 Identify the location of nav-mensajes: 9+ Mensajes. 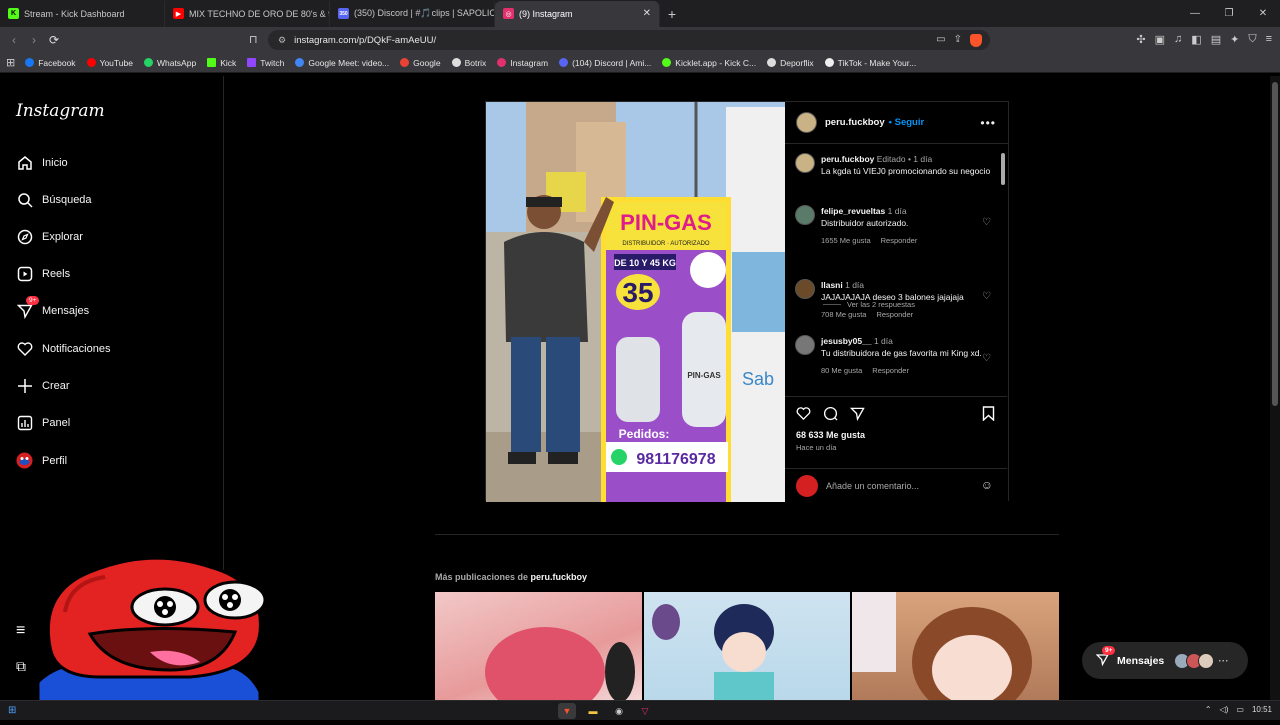
(52, 307).